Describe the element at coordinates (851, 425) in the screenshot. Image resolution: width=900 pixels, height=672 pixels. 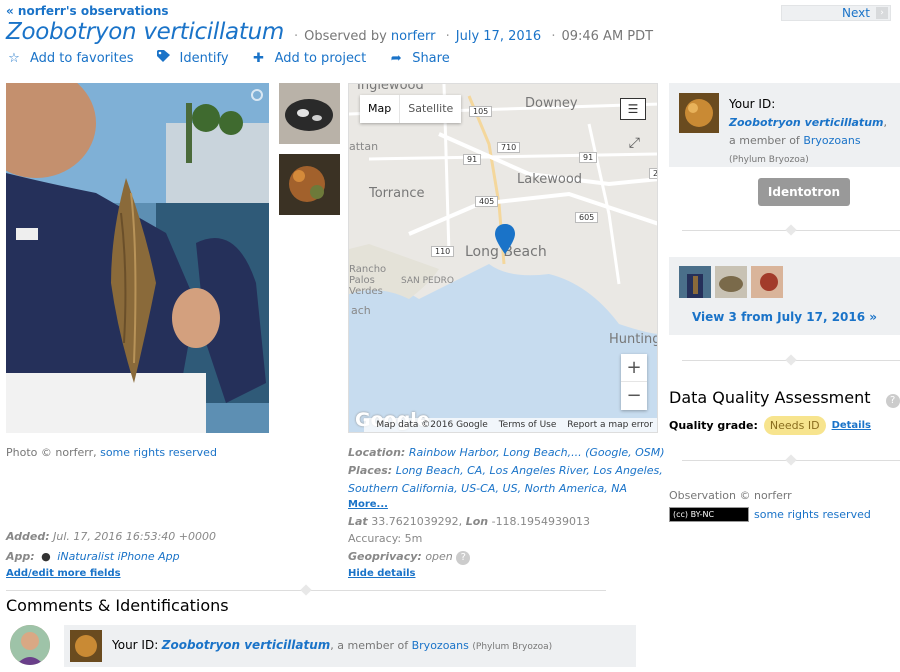
I see `quality-details-link: Details` at that location.